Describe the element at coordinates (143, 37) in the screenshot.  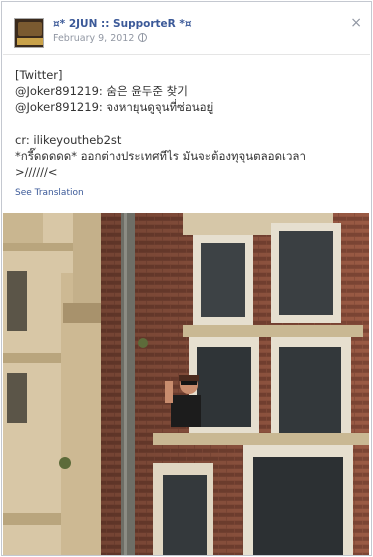
I see `globe-icon` at that location.